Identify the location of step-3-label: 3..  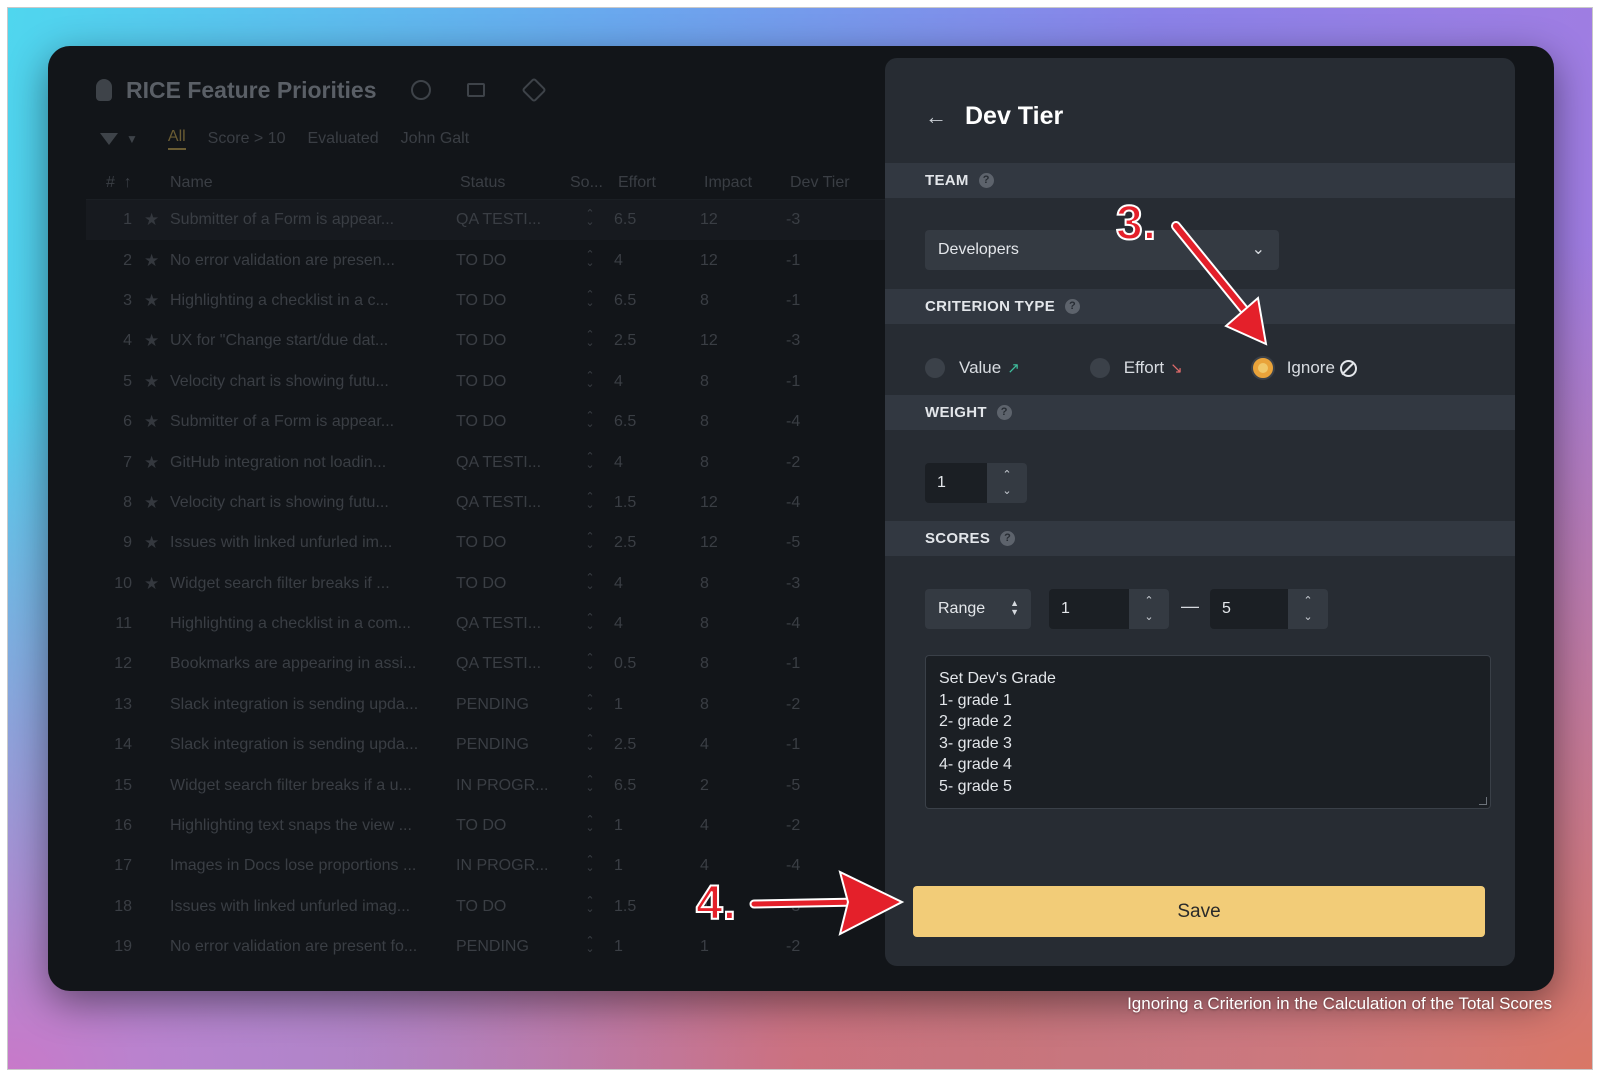
(1136, 223).